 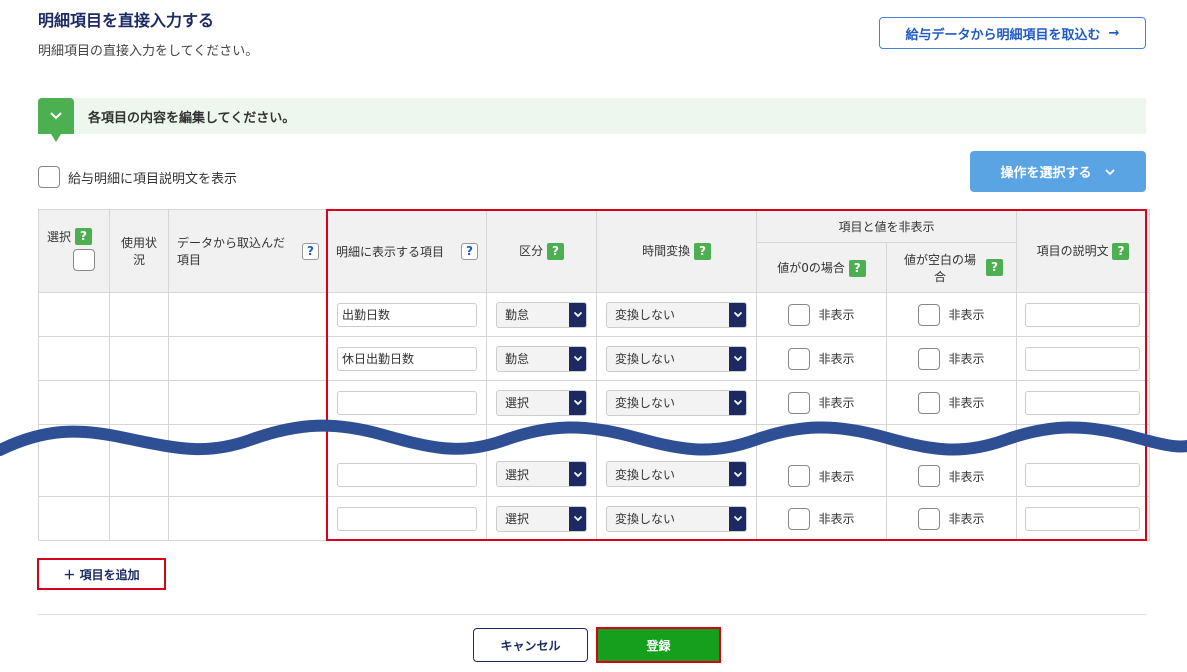 What do you see at coordinates (1003, 35) in the screenshot?
I see `import-button-label: 給与データから明細項目を取込む` at bounding box center [1003, 35].